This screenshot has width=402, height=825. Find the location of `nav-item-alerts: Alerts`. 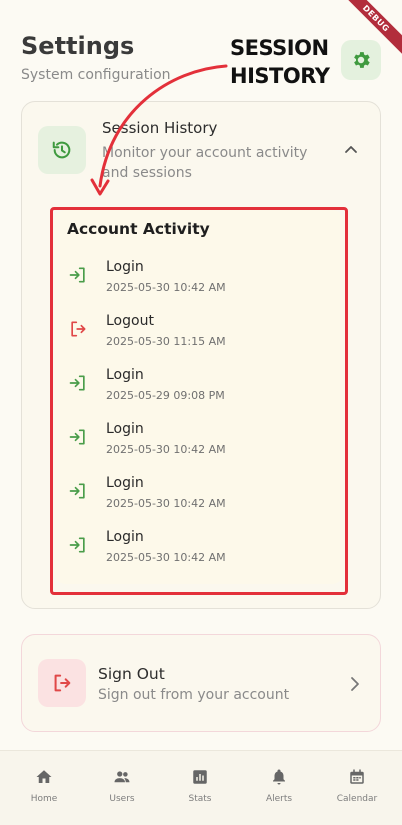

nav-item-alerts: Alerts is located at coordinates (279, 786).